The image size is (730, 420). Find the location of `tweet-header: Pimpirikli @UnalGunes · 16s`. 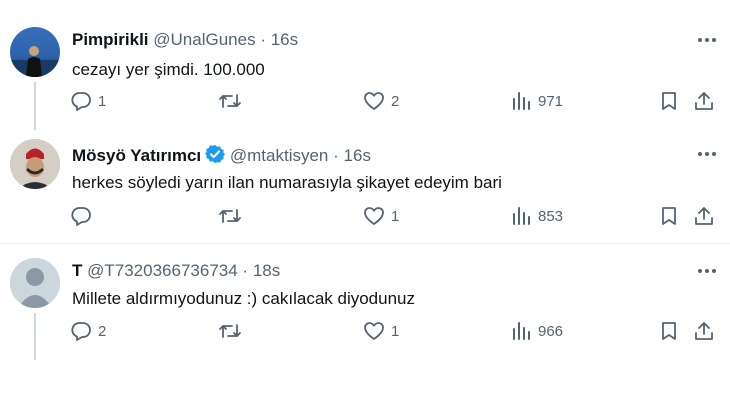

tweet-header: Pimpirikli @UnalGunes · 16s is located at coordinates (185, 40).